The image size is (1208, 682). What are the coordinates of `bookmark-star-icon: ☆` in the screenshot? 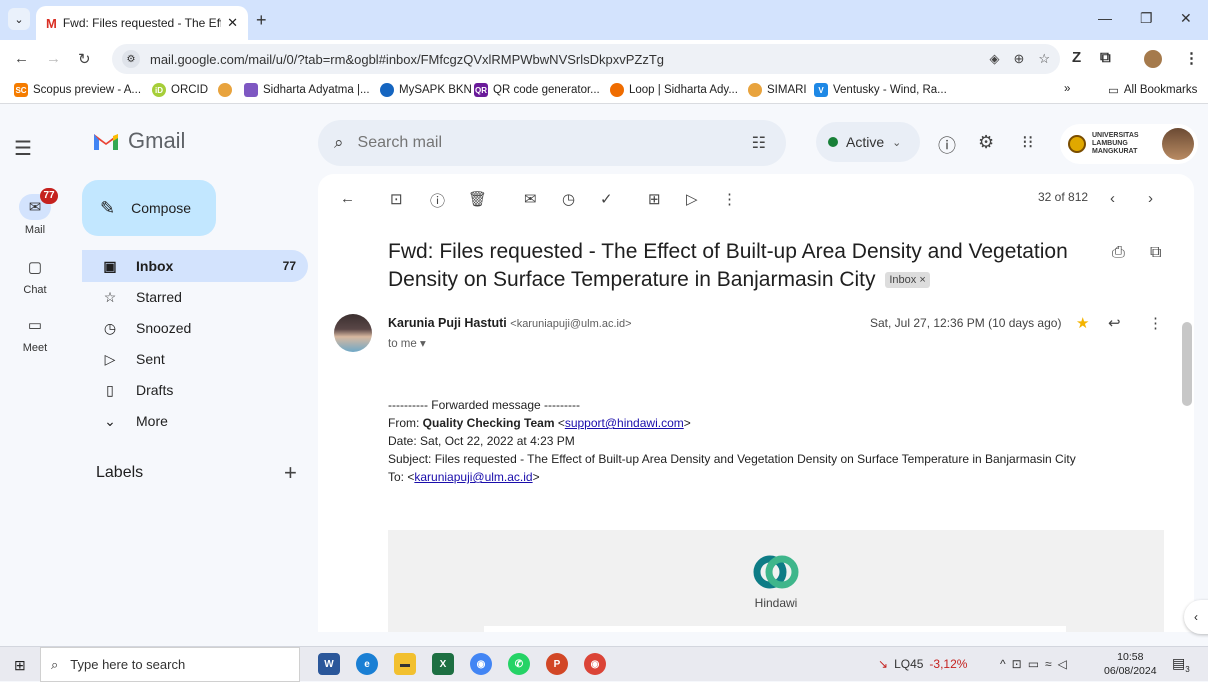 It's located at (1044, 59).